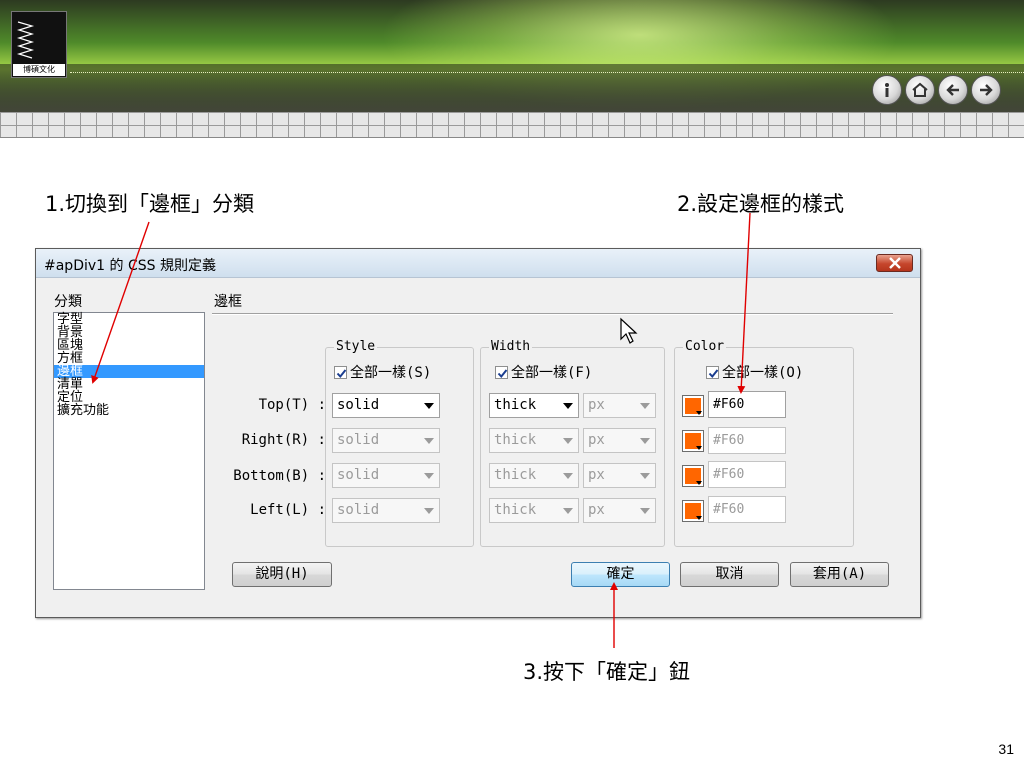 This screenshot has height=768, width=1024. What do you see at coordinates (619, 475) in the screenshot?
I see `bottom-unit-select: px` at bounding box center [619, 475].